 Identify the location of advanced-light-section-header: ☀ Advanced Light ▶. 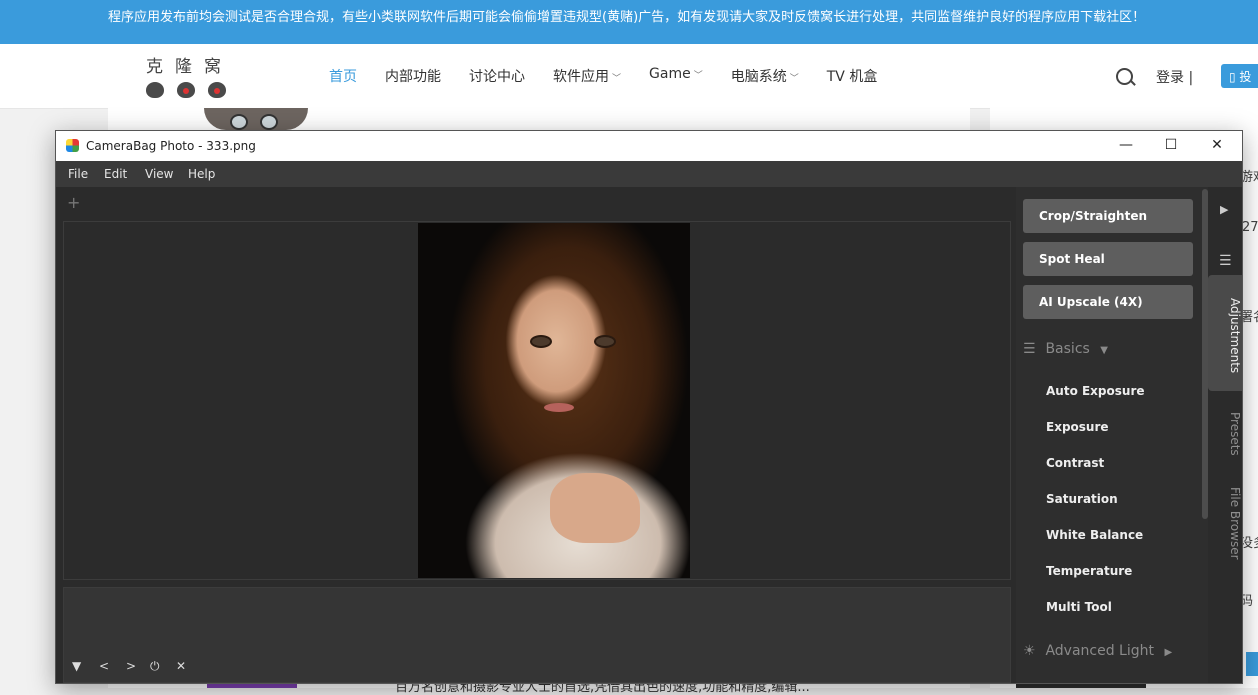
(1097, 651).